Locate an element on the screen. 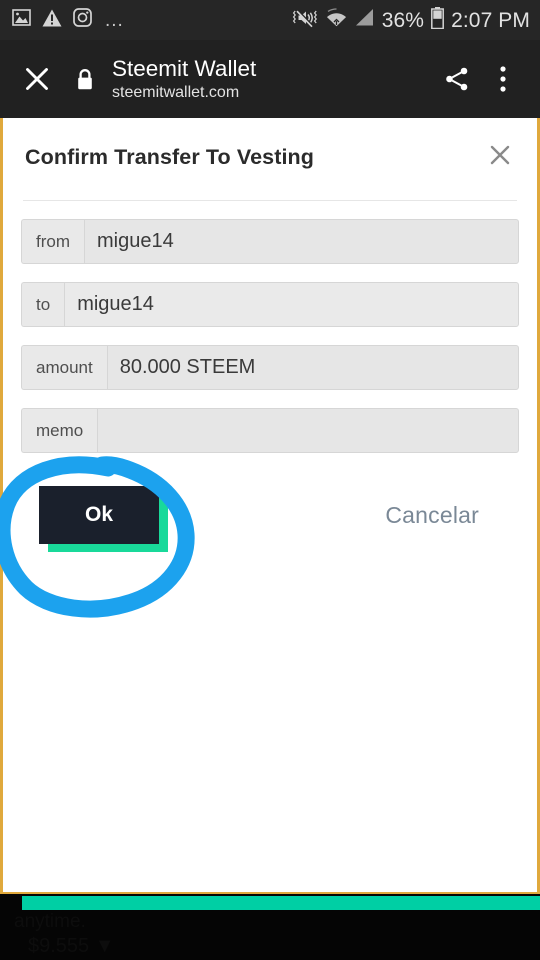 The height and width of the screenshot is (960, 540). memo-field-input is located at coordinates (308, 430).